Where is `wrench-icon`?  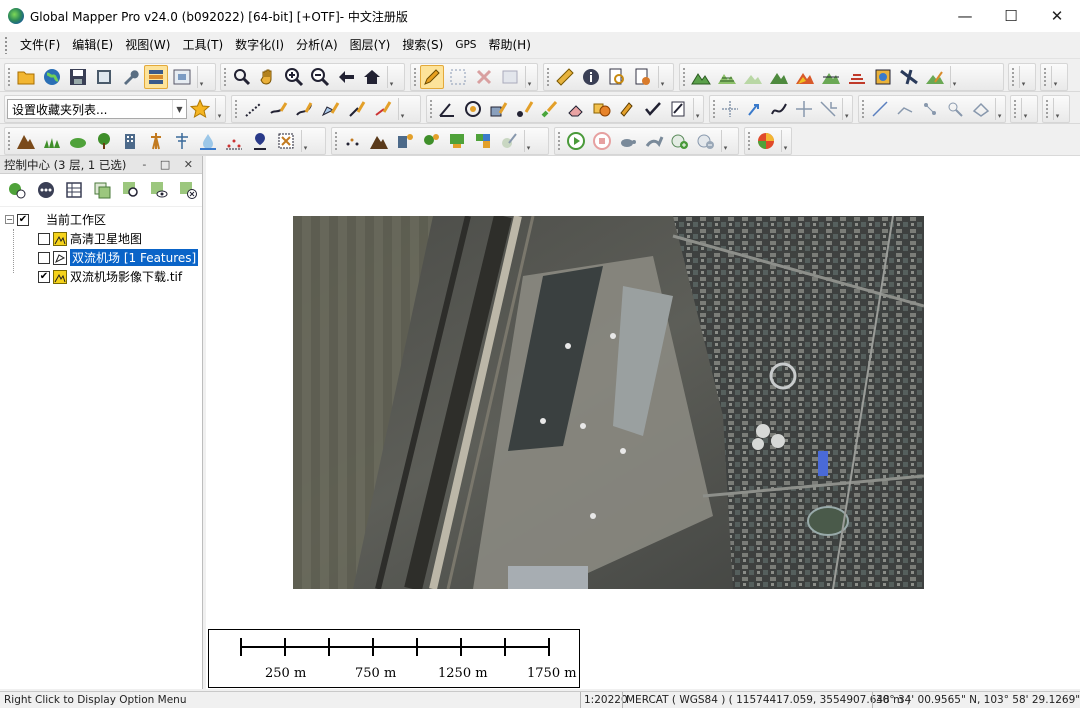 wrench-icon is located at coordinates (130, 77).